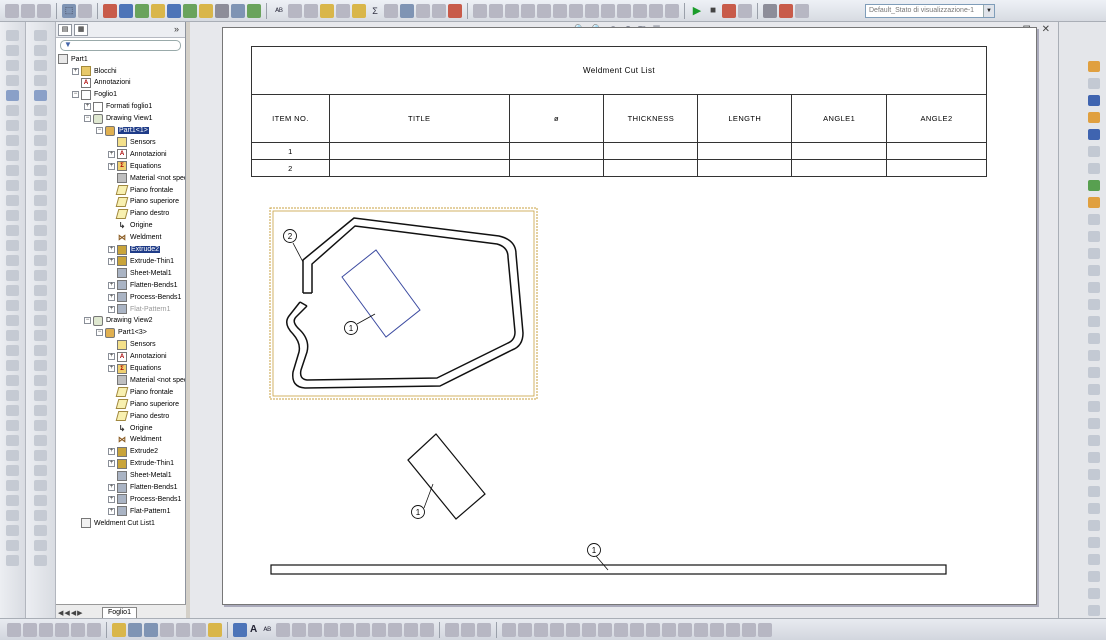  What do you see at coordinates (621, 629) in the screenshot?
I see `align-dim-8-icon` at bounding box center [621, 629].